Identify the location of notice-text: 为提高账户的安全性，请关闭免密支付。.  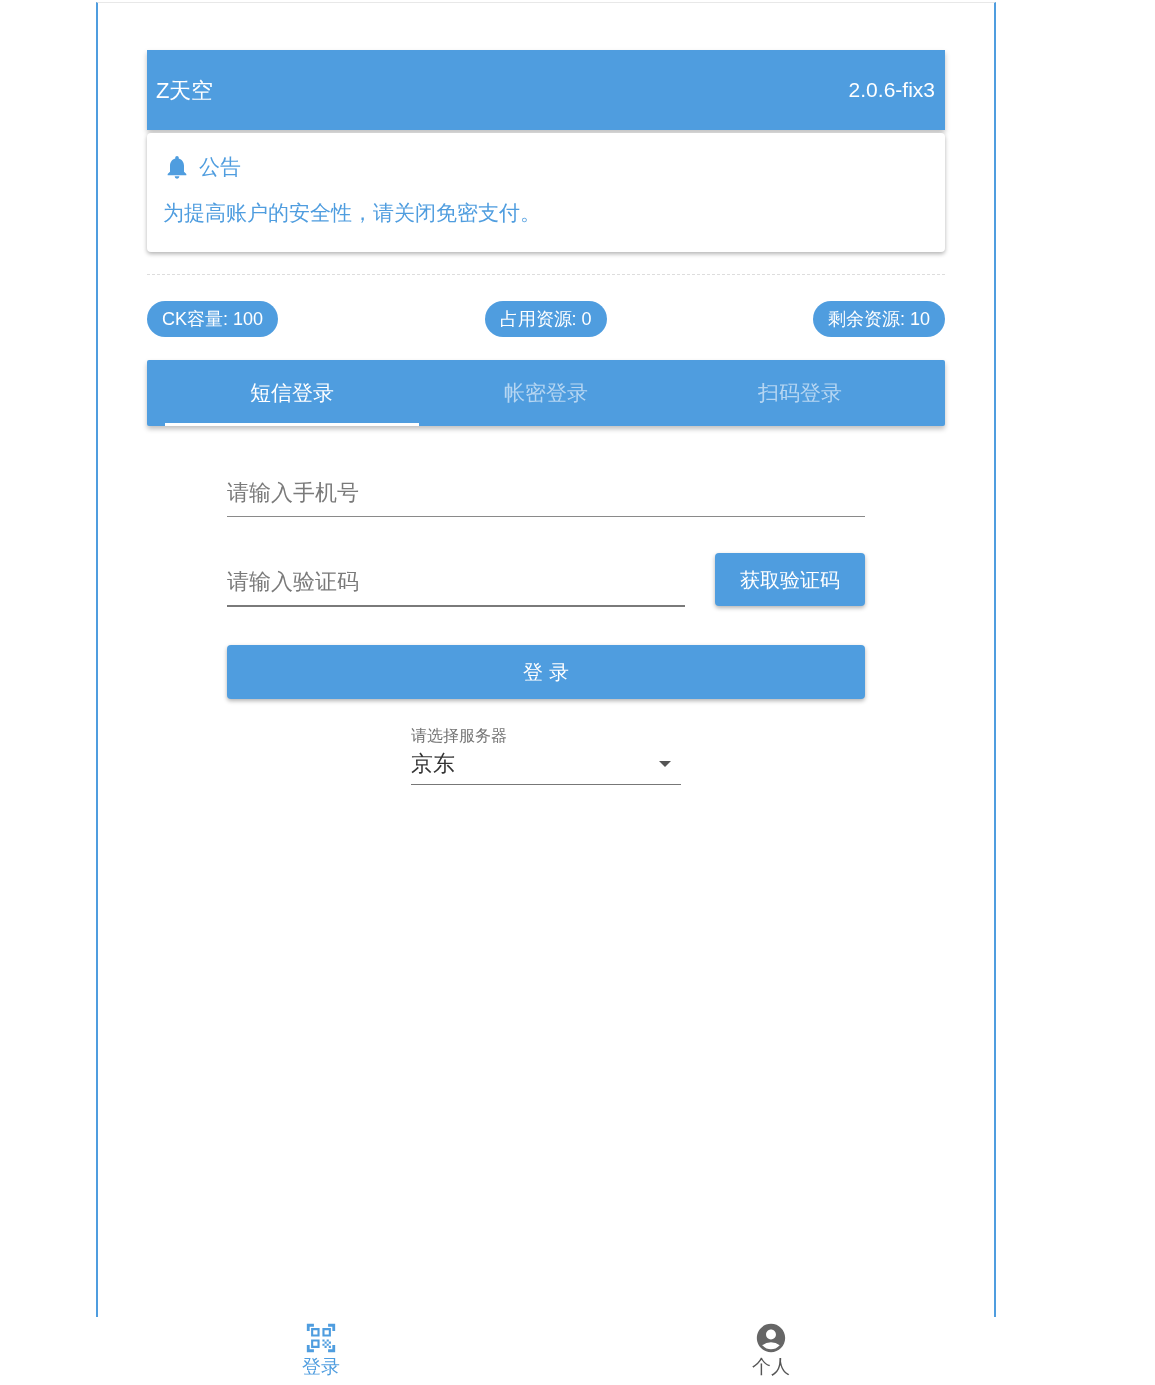
(352, 212).